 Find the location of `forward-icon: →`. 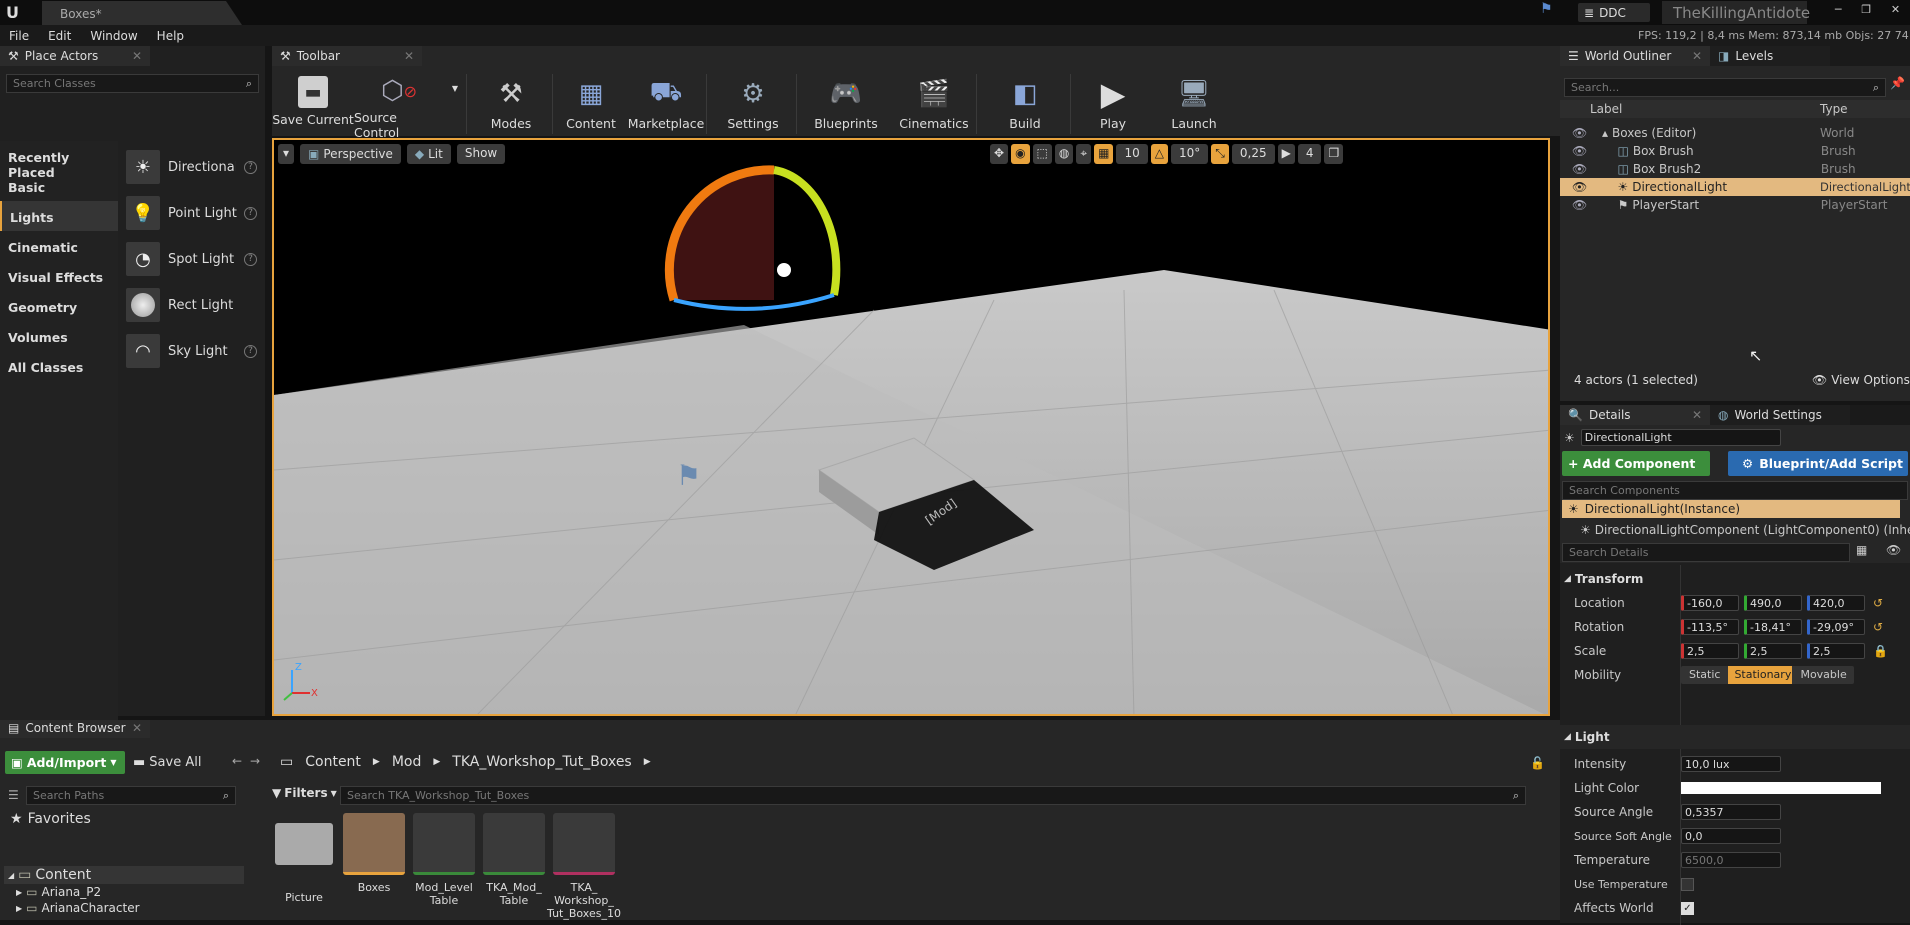

forward-icon: → is located at coordinates (255, 761).